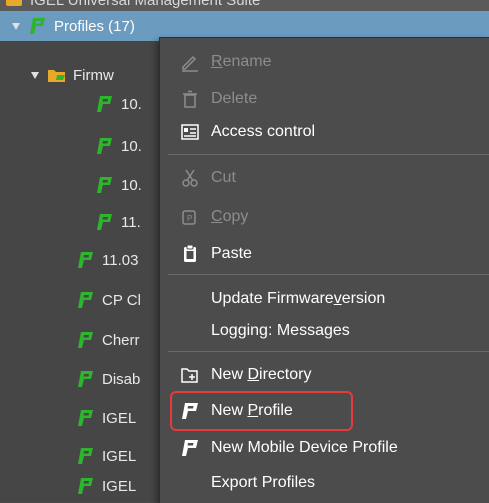 The width and height of the screenshot is (489, 503). I want to click on firmware-folder-icon, so click(57, 75).